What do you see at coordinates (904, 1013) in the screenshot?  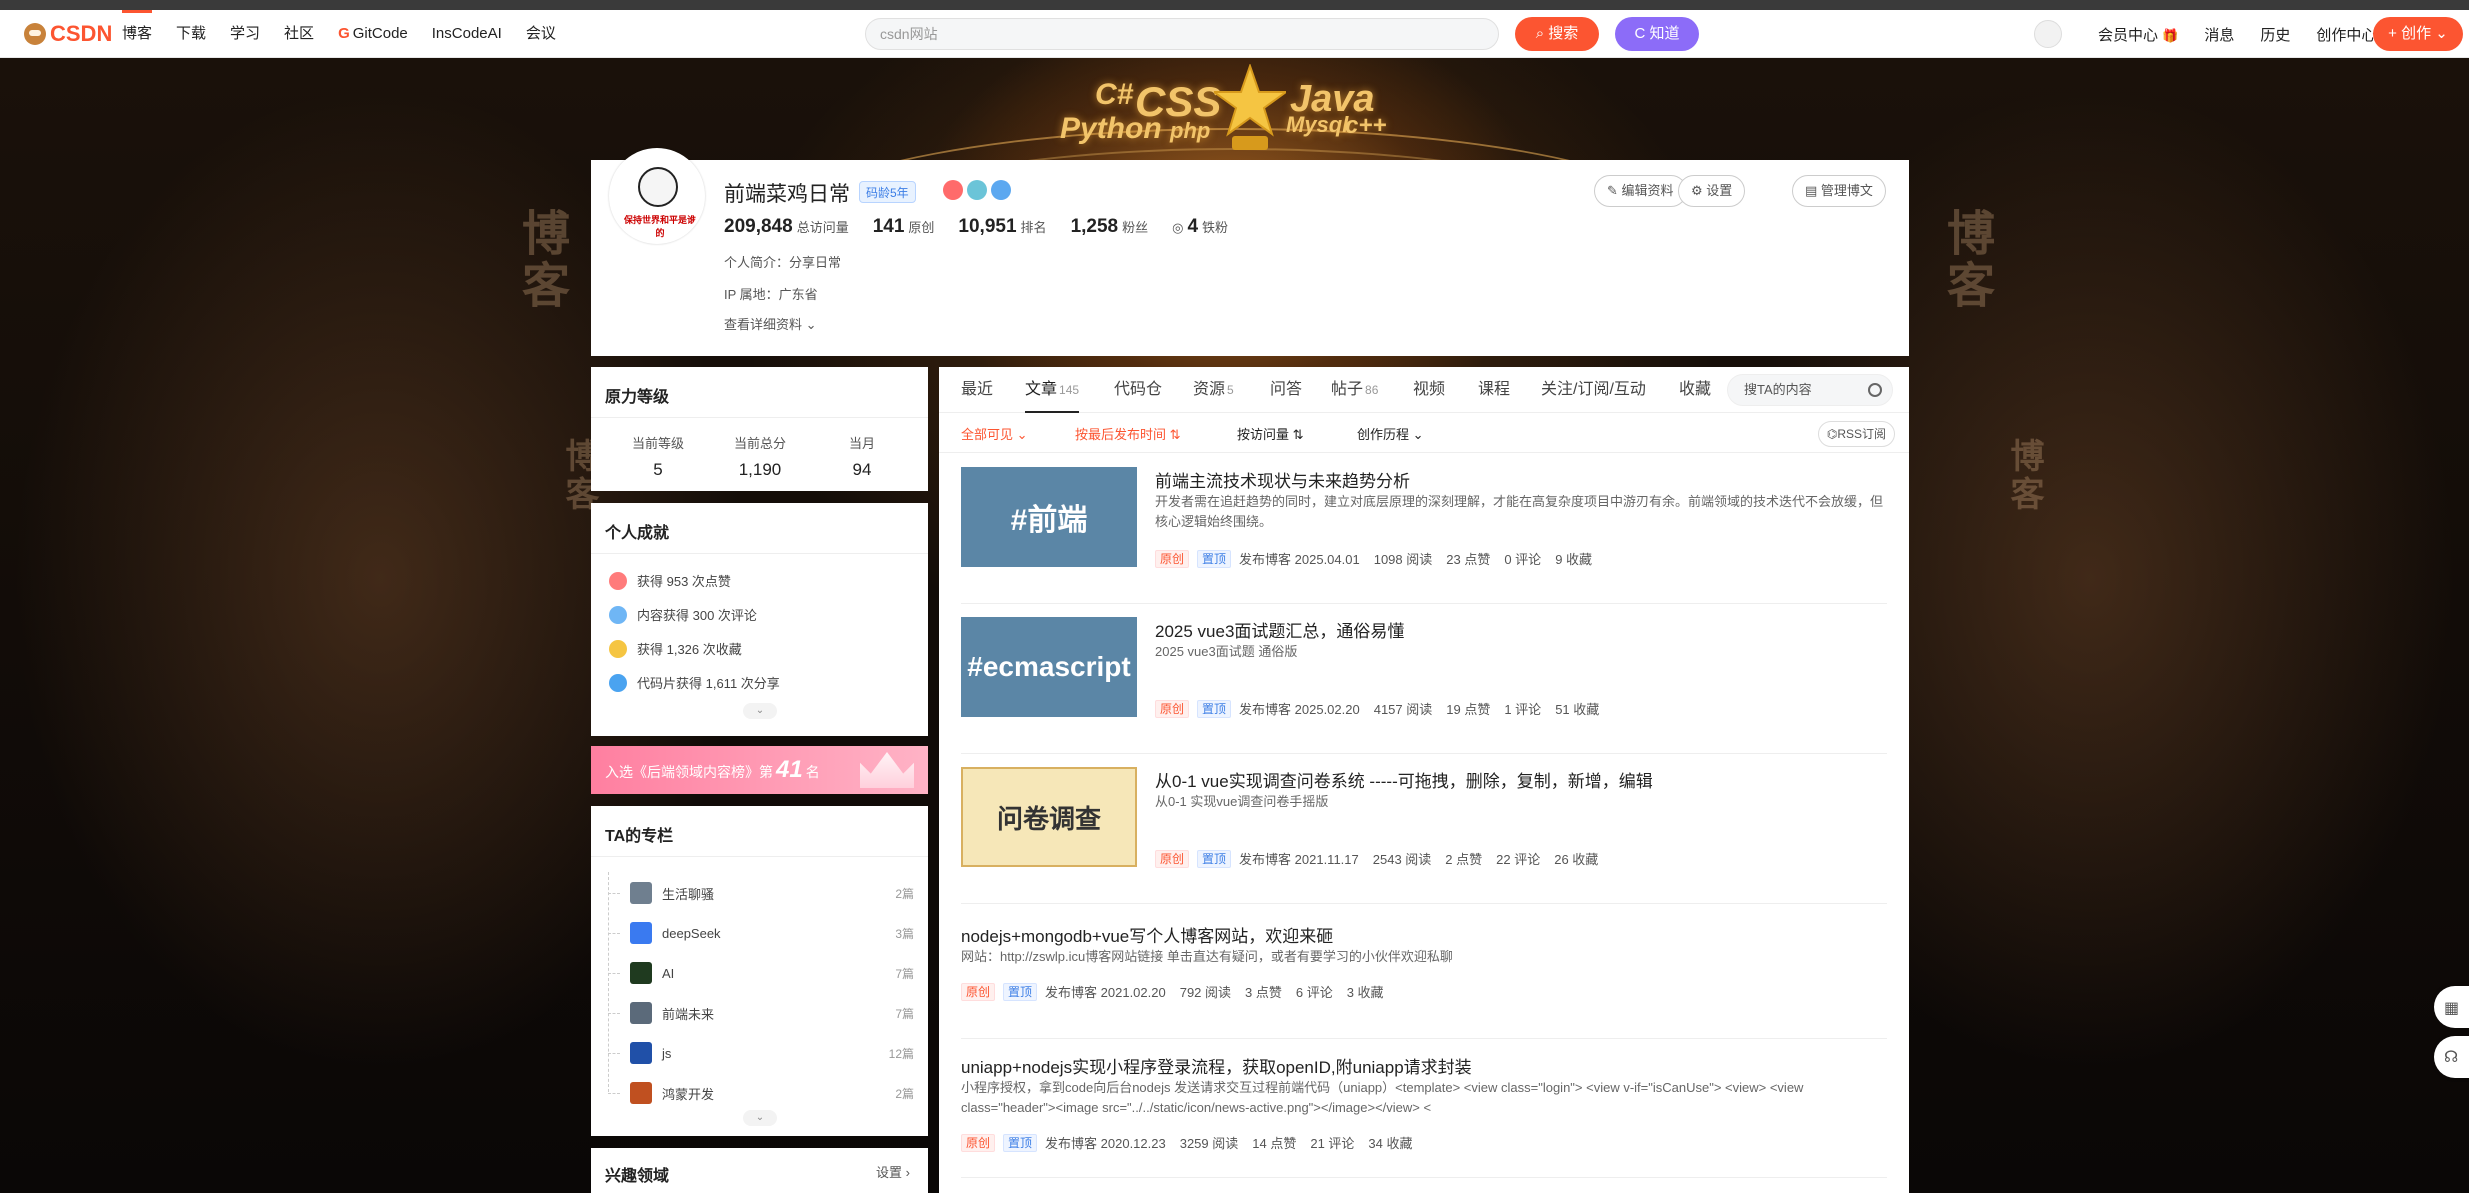 I see `column-count: 7篇` at bounding box center [904, 1013].